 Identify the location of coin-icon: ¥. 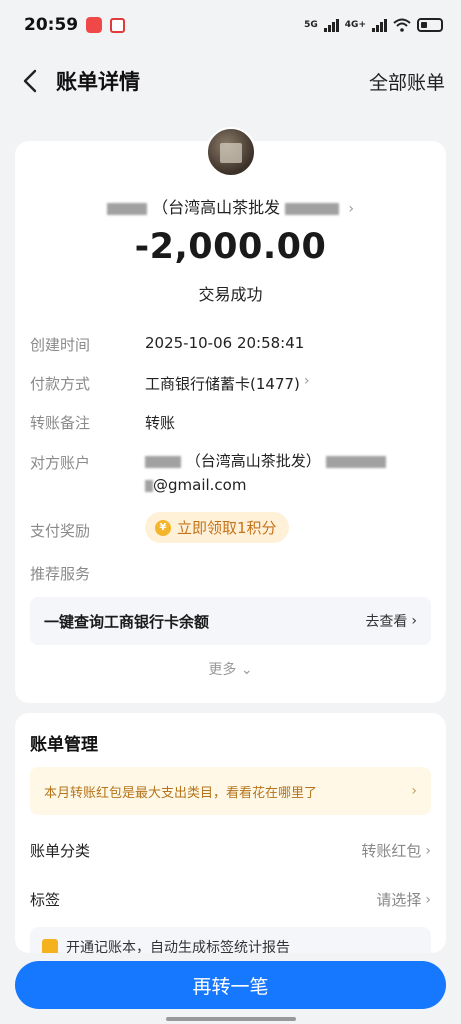
(163, 527).